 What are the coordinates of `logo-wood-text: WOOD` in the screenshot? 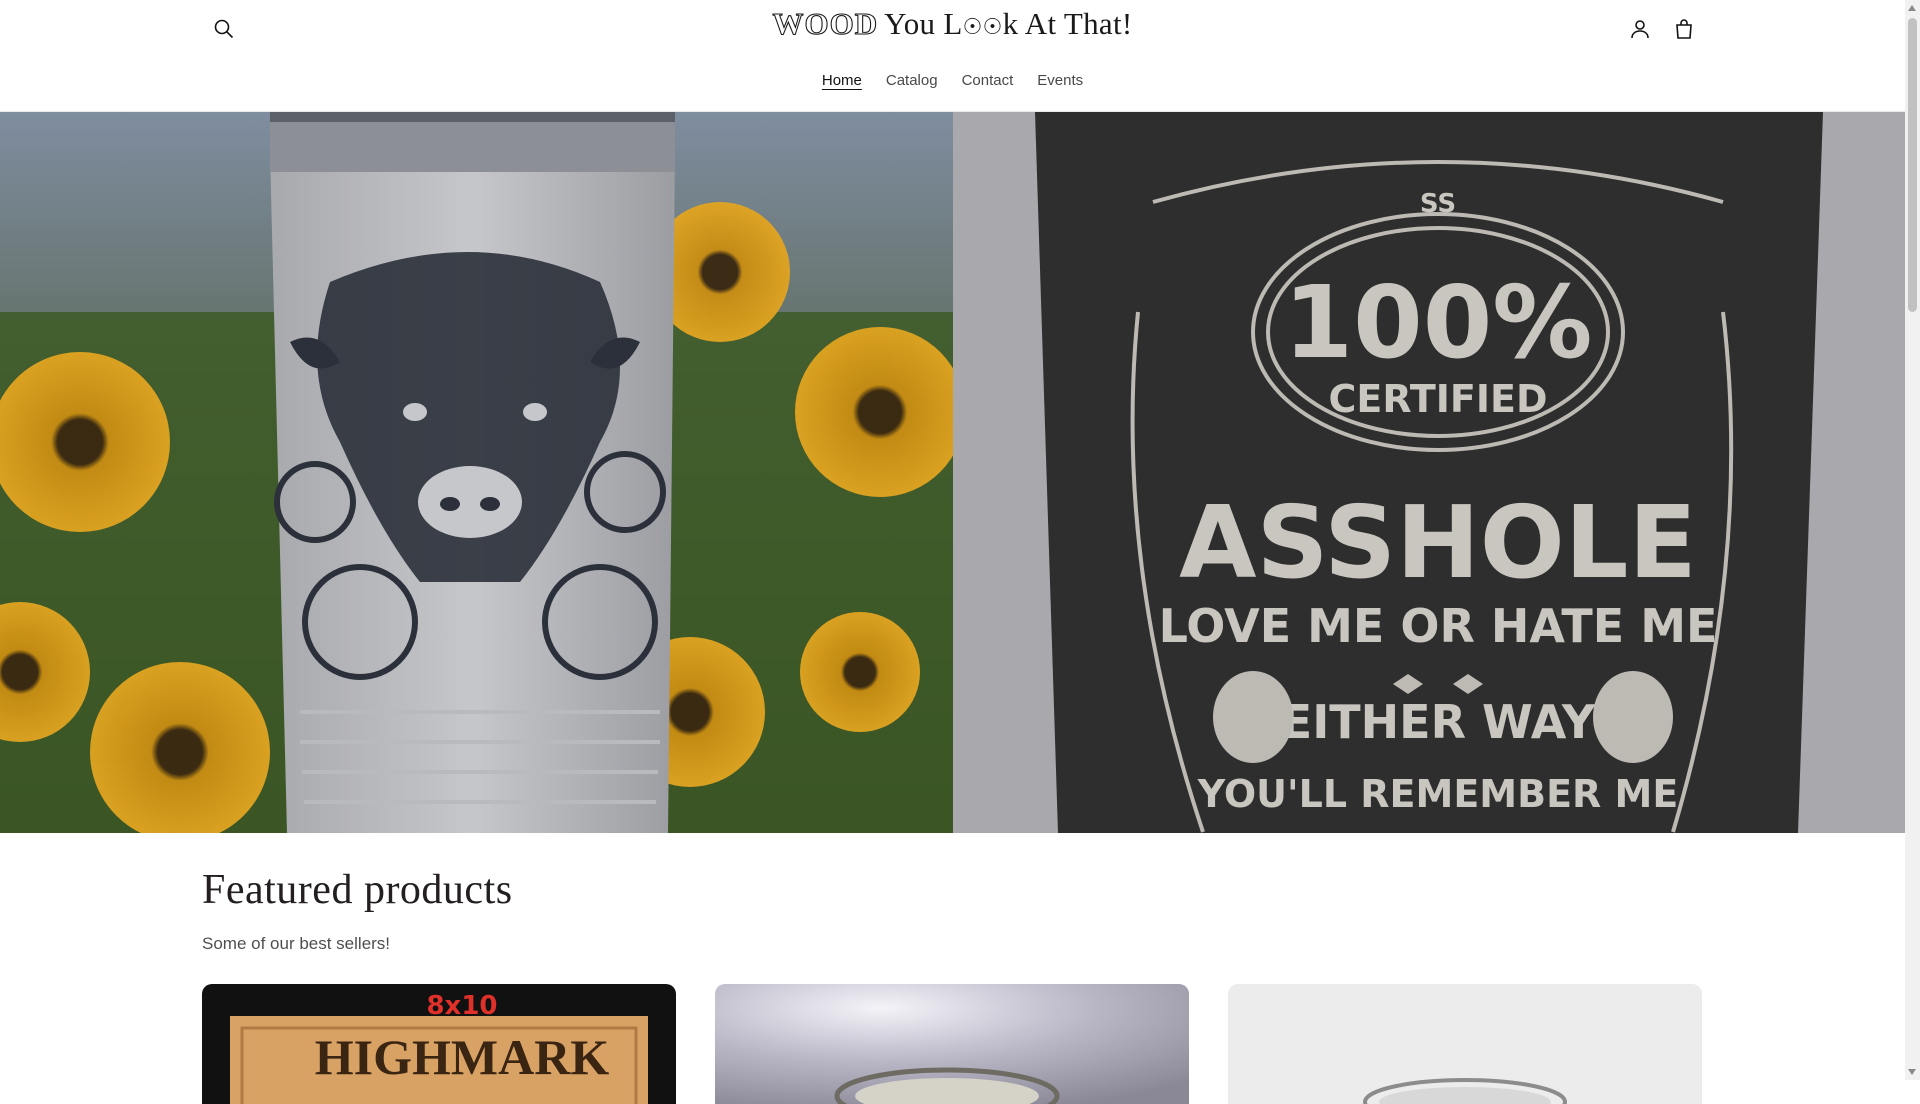 It's located at (825, 23).